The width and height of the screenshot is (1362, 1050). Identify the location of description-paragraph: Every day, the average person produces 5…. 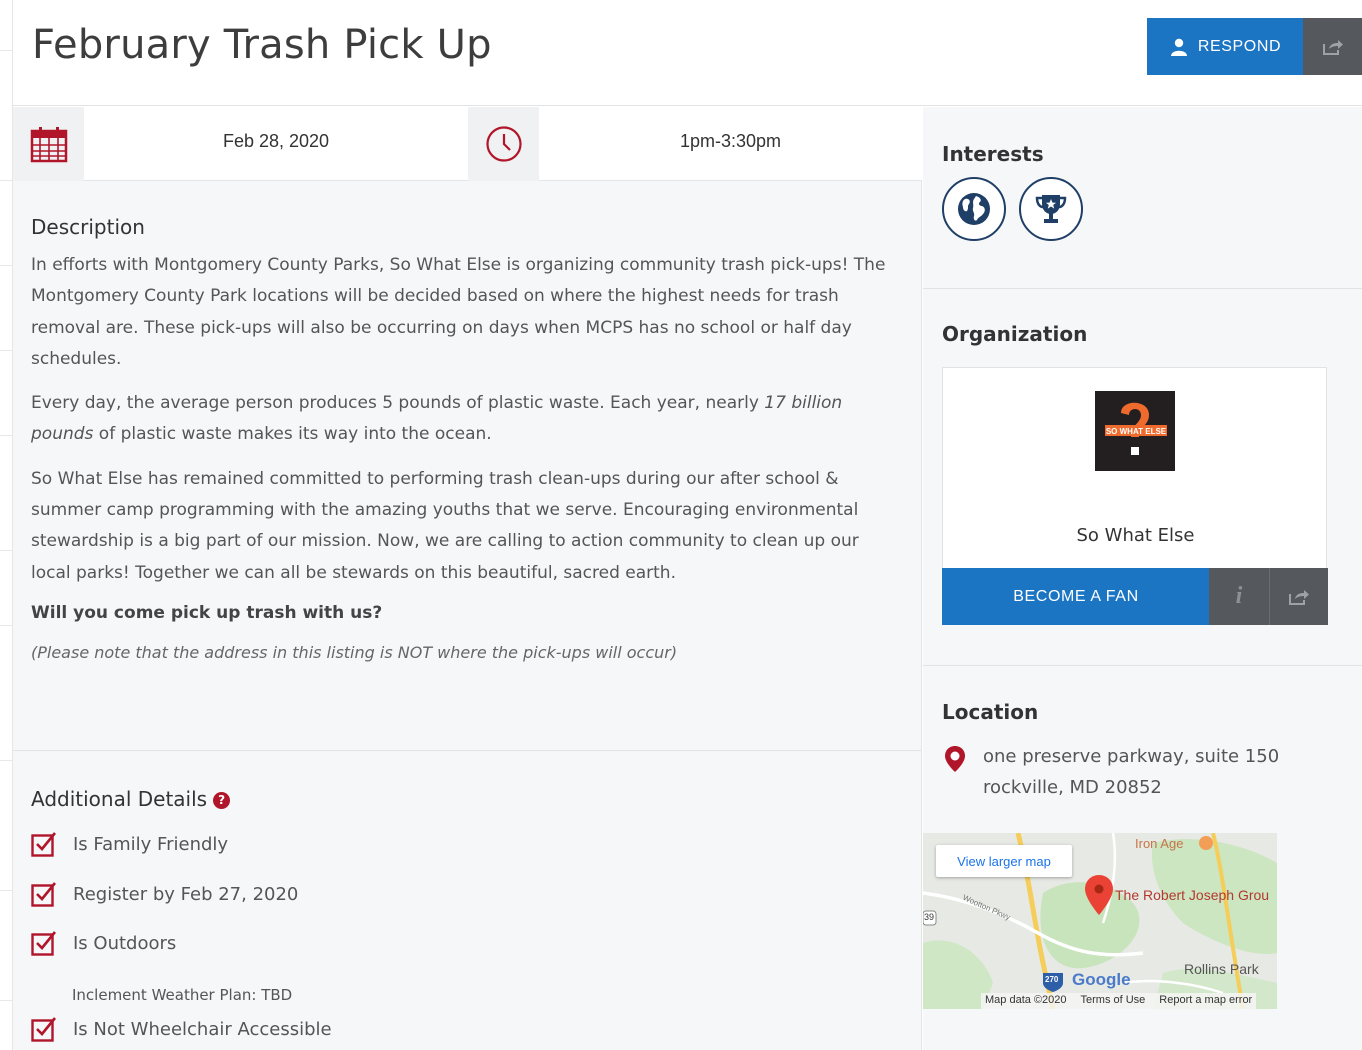
(461, 419).